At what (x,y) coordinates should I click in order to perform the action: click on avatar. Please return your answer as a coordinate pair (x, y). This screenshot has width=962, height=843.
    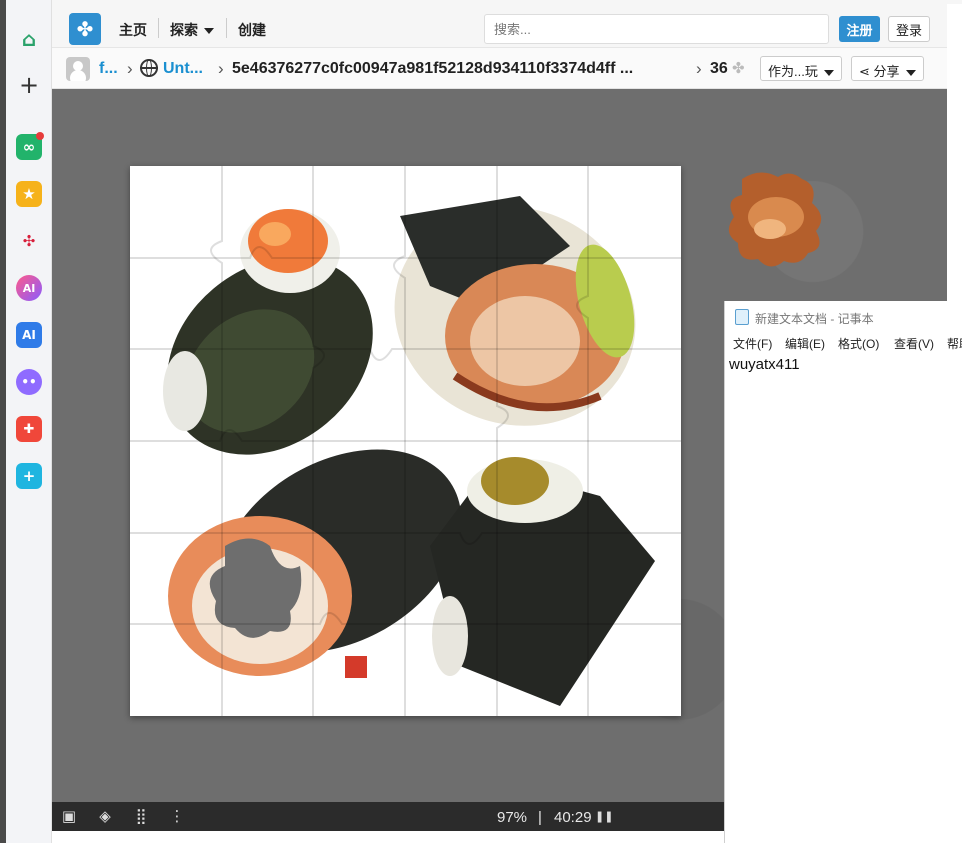
    Looking at the image, I should click on (78, 69).